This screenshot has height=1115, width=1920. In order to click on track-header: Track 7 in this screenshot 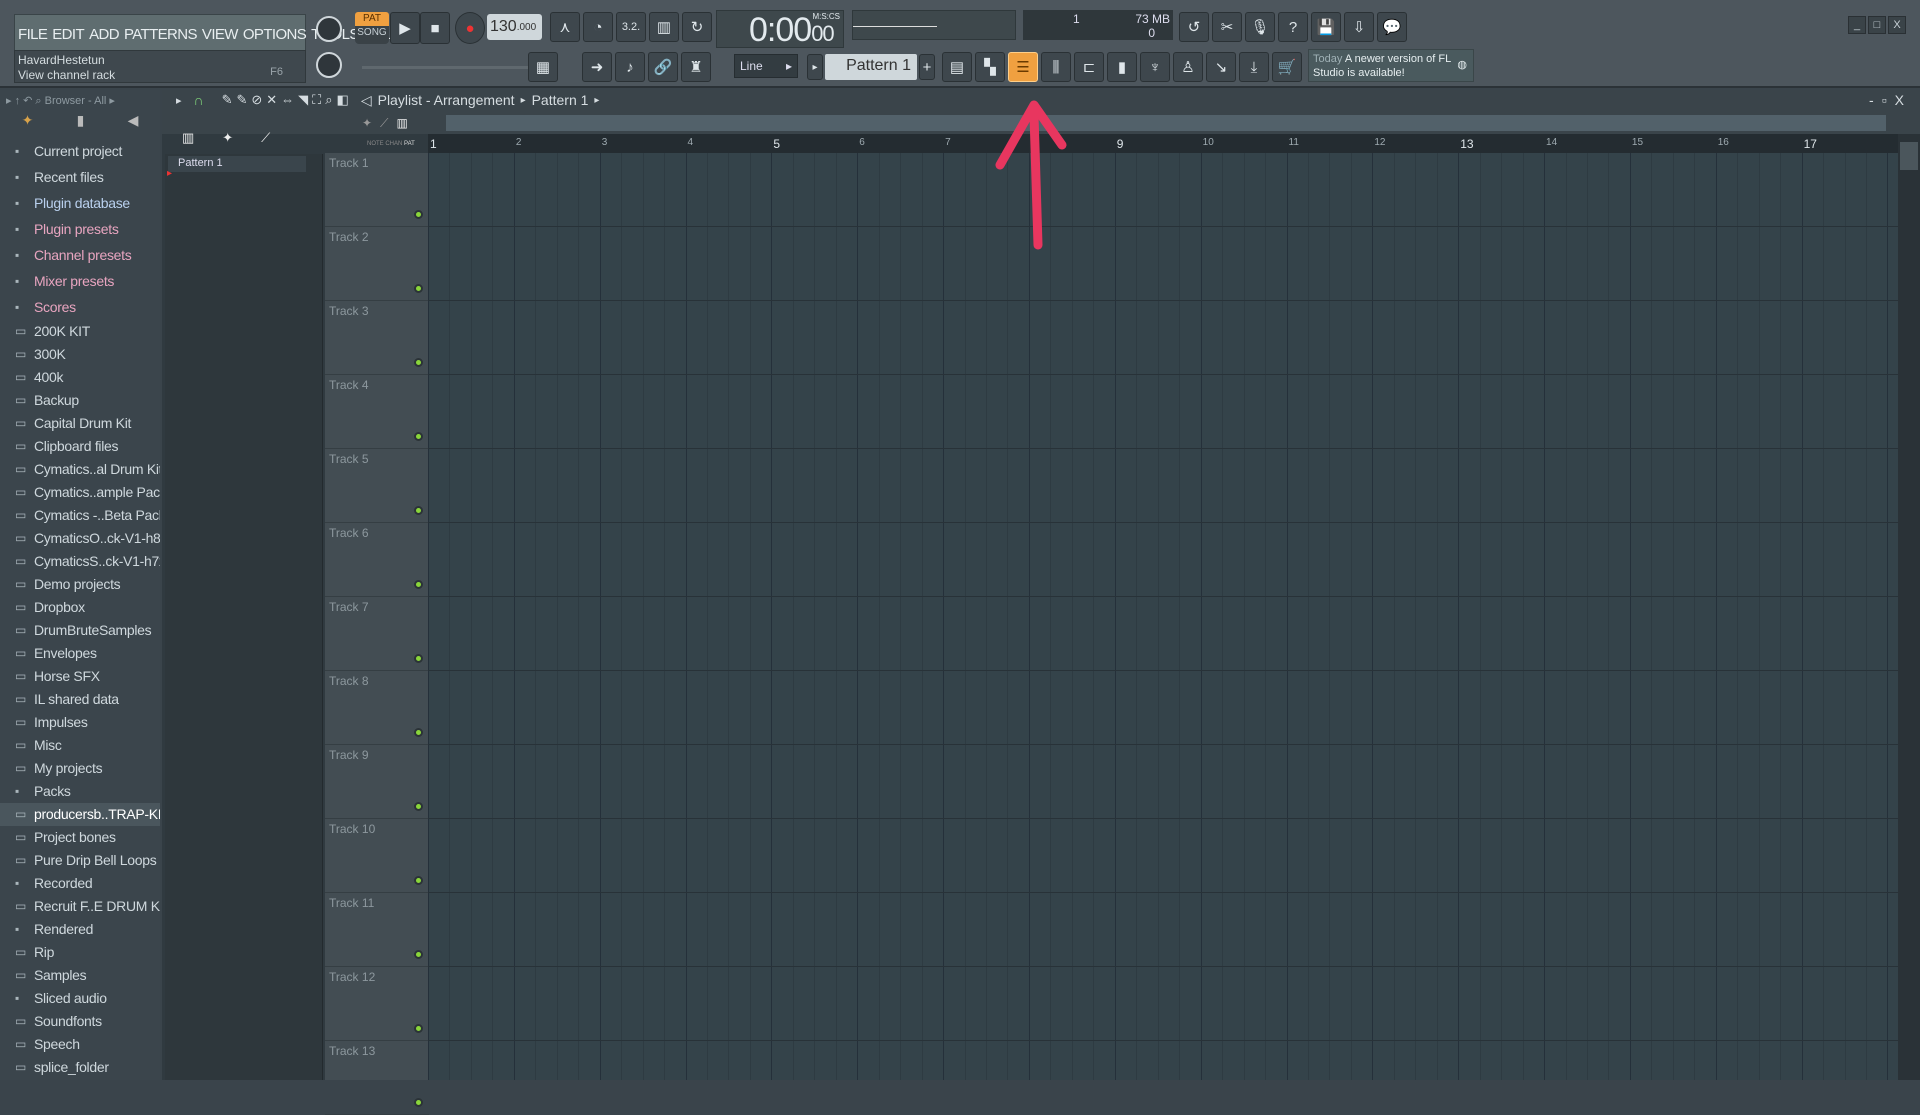, I will do `click(377, 634)`.